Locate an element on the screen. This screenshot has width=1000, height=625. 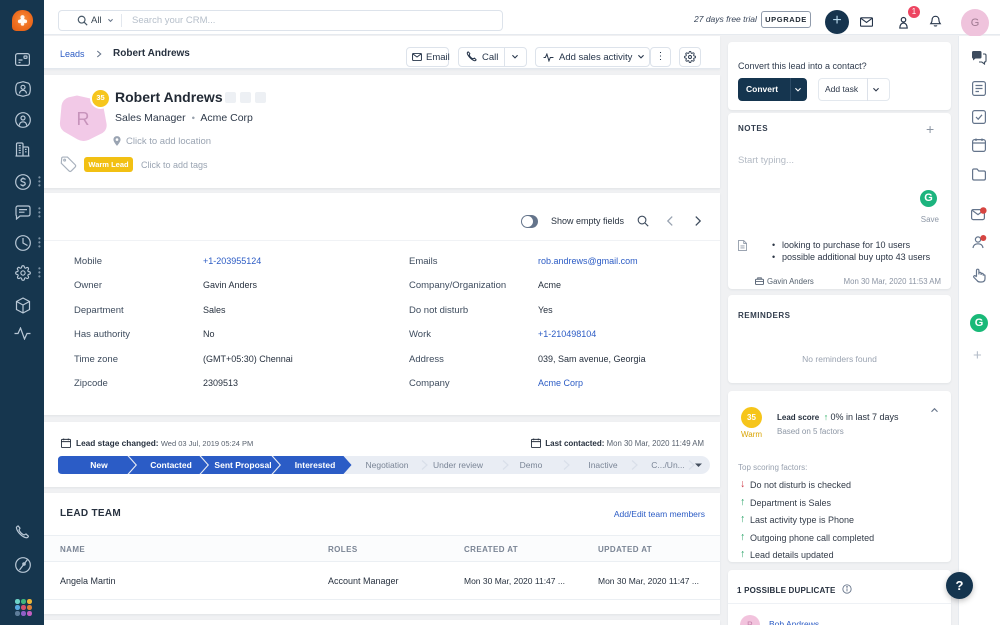
svg-text: Negotiation is located at coordinates (386, 465).